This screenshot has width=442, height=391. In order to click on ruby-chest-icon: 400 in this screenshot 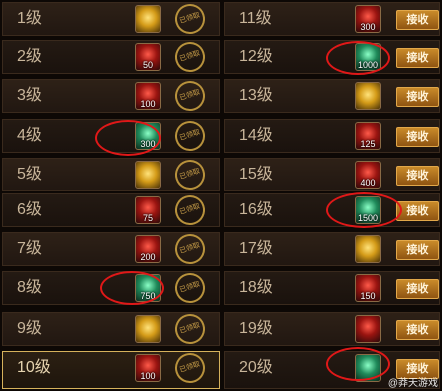, I will do `click(368, 175)`.